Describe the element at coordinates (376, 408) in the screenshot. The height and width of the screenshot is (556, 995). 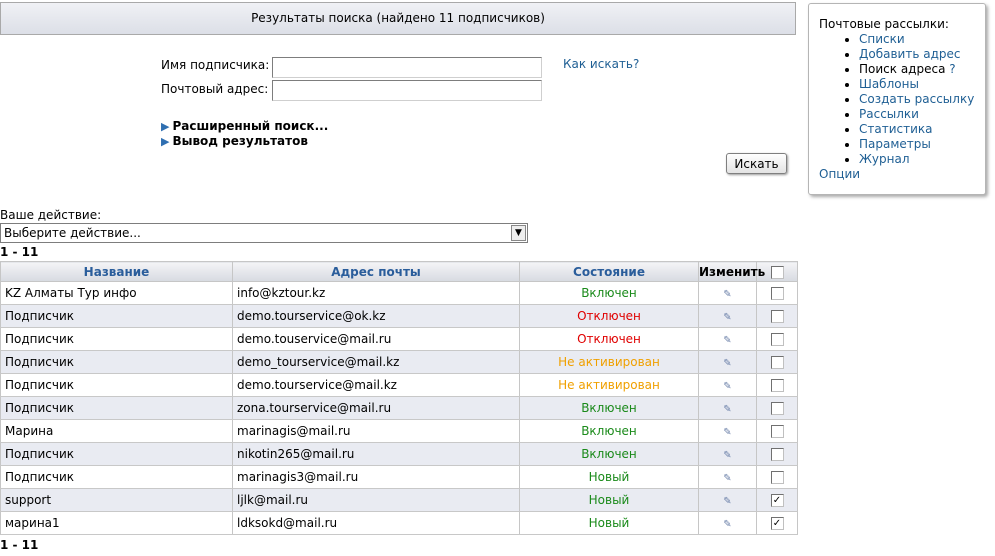
I see `subscriber-email: zona.tourservice@mail.ru` at that location.